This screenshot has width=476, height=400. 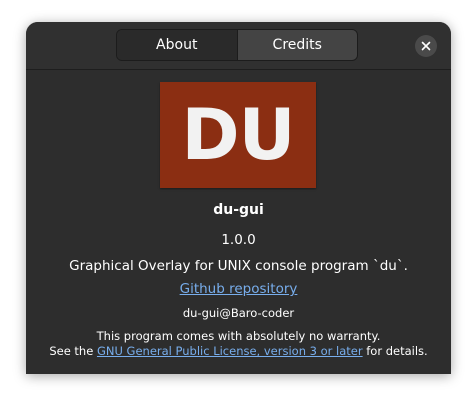 What do you see at coordinates (177, 45) in the screenshot?
I see `tab-about: About` at bounding box center [177, 45].